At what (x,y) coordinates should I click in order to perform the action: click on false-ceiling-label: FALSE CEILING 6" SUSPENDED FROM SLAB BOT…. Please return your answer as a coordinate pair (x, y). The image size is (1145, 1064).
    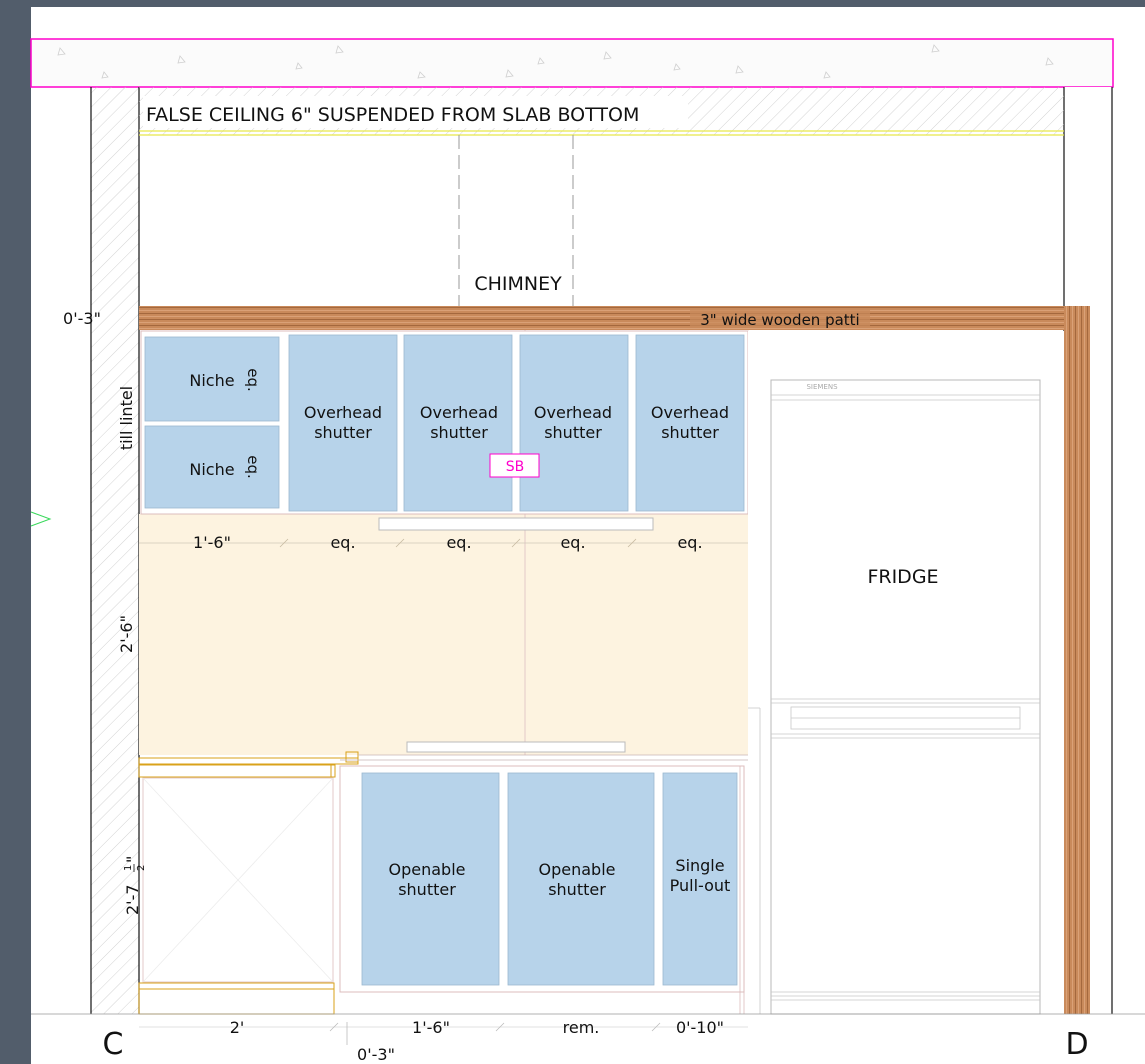
    Looking at the image, I should click on (392, 115).